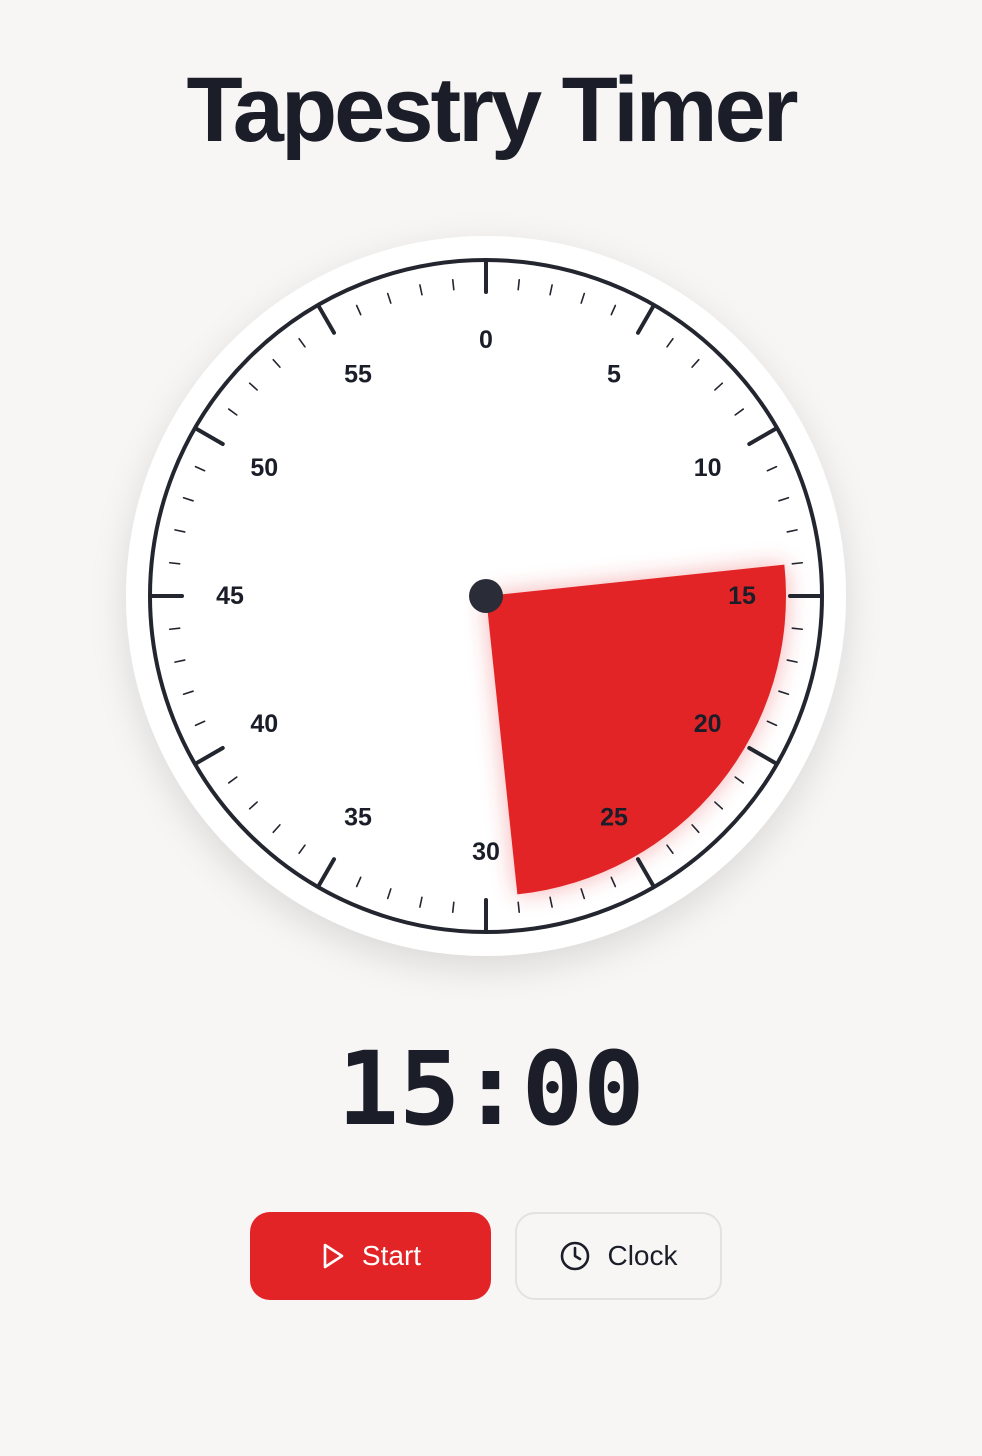  What do you see at coordinates (742, 596) in the screenshot?
I see `dial-label-15: 15` at bounding box center [742, 596].